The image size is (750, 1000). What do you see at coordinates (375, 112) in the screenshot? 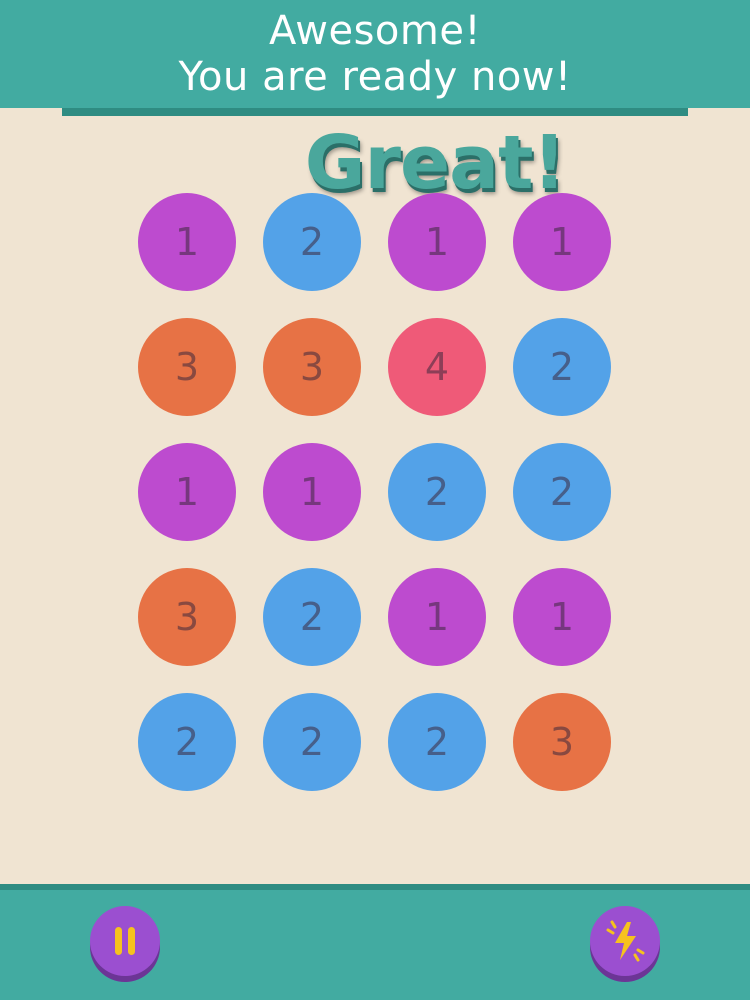
I see `header-divider` at bounding box center [375, 112].